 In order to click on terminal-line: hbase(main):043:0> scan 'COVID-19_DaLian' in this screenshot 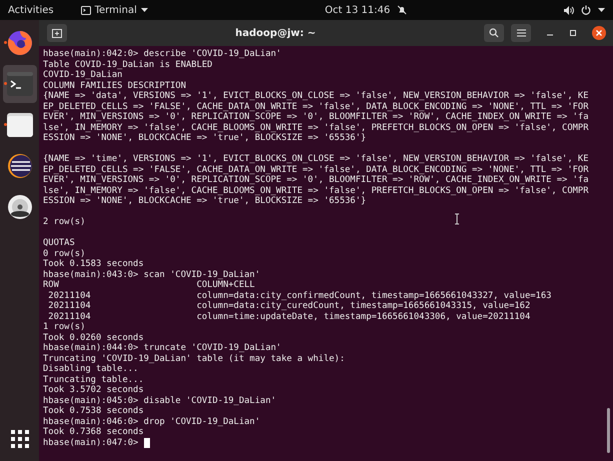, I will do `click(151, 275)`.